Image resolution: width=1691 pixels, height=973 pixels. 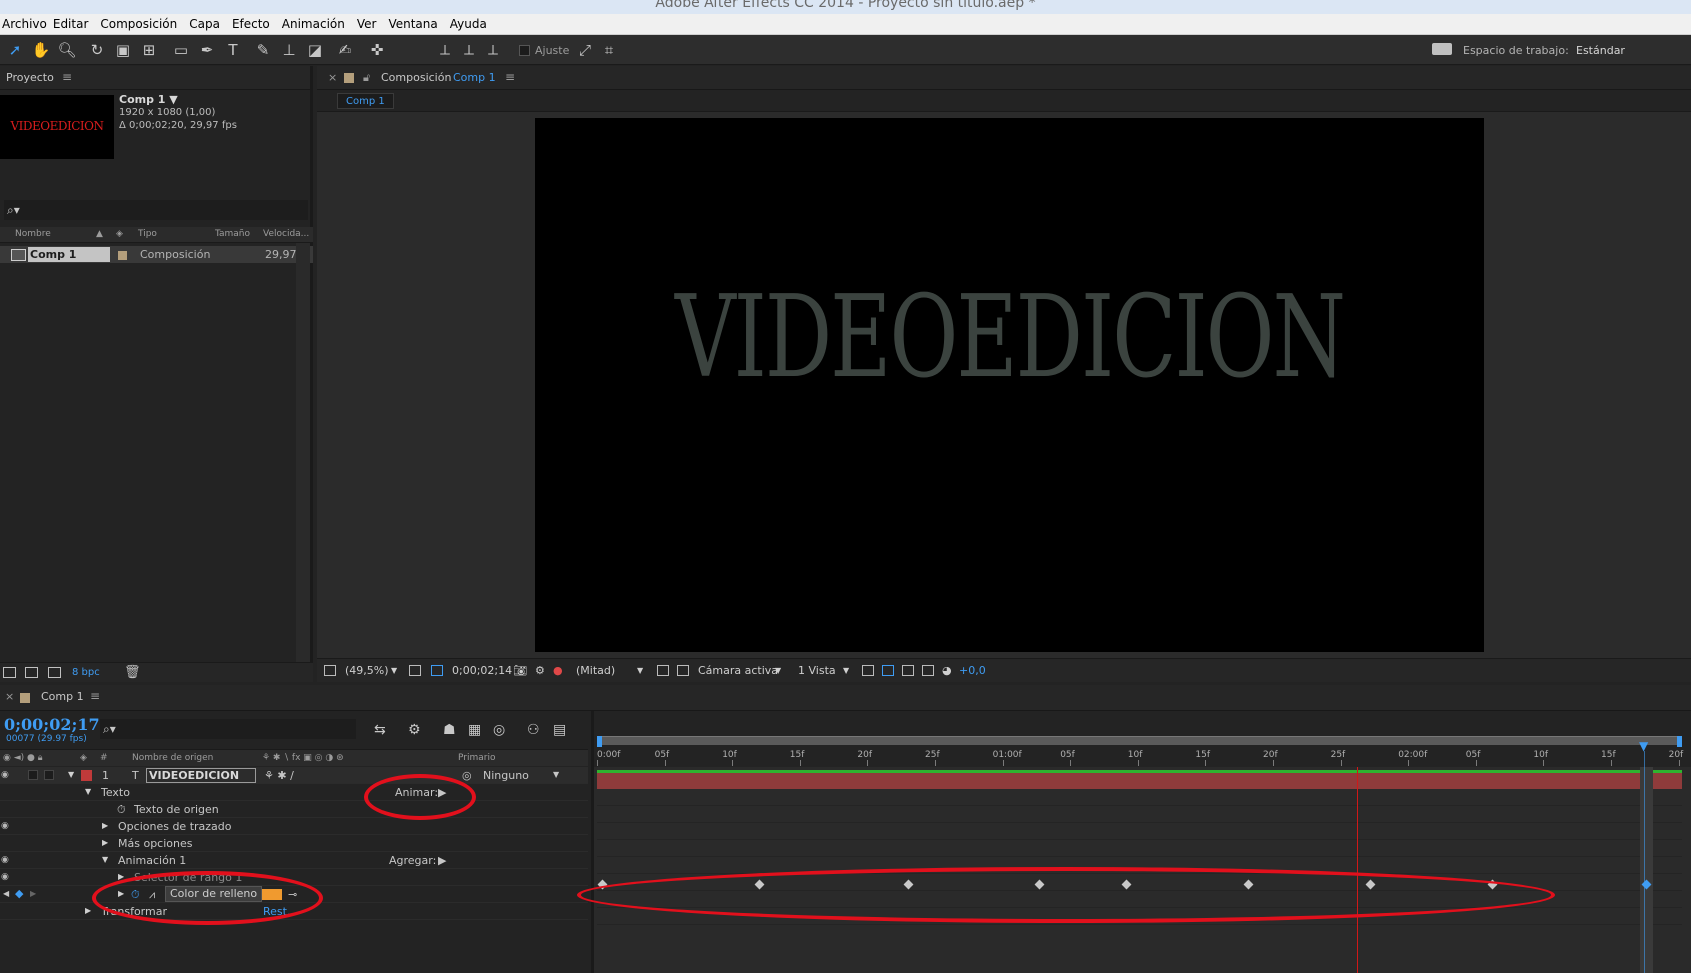 What do you see at coordinates (52, 724) in the screenshot?
I see `current-time-display: 0;00;02;17` at bounding box center [52, 724].